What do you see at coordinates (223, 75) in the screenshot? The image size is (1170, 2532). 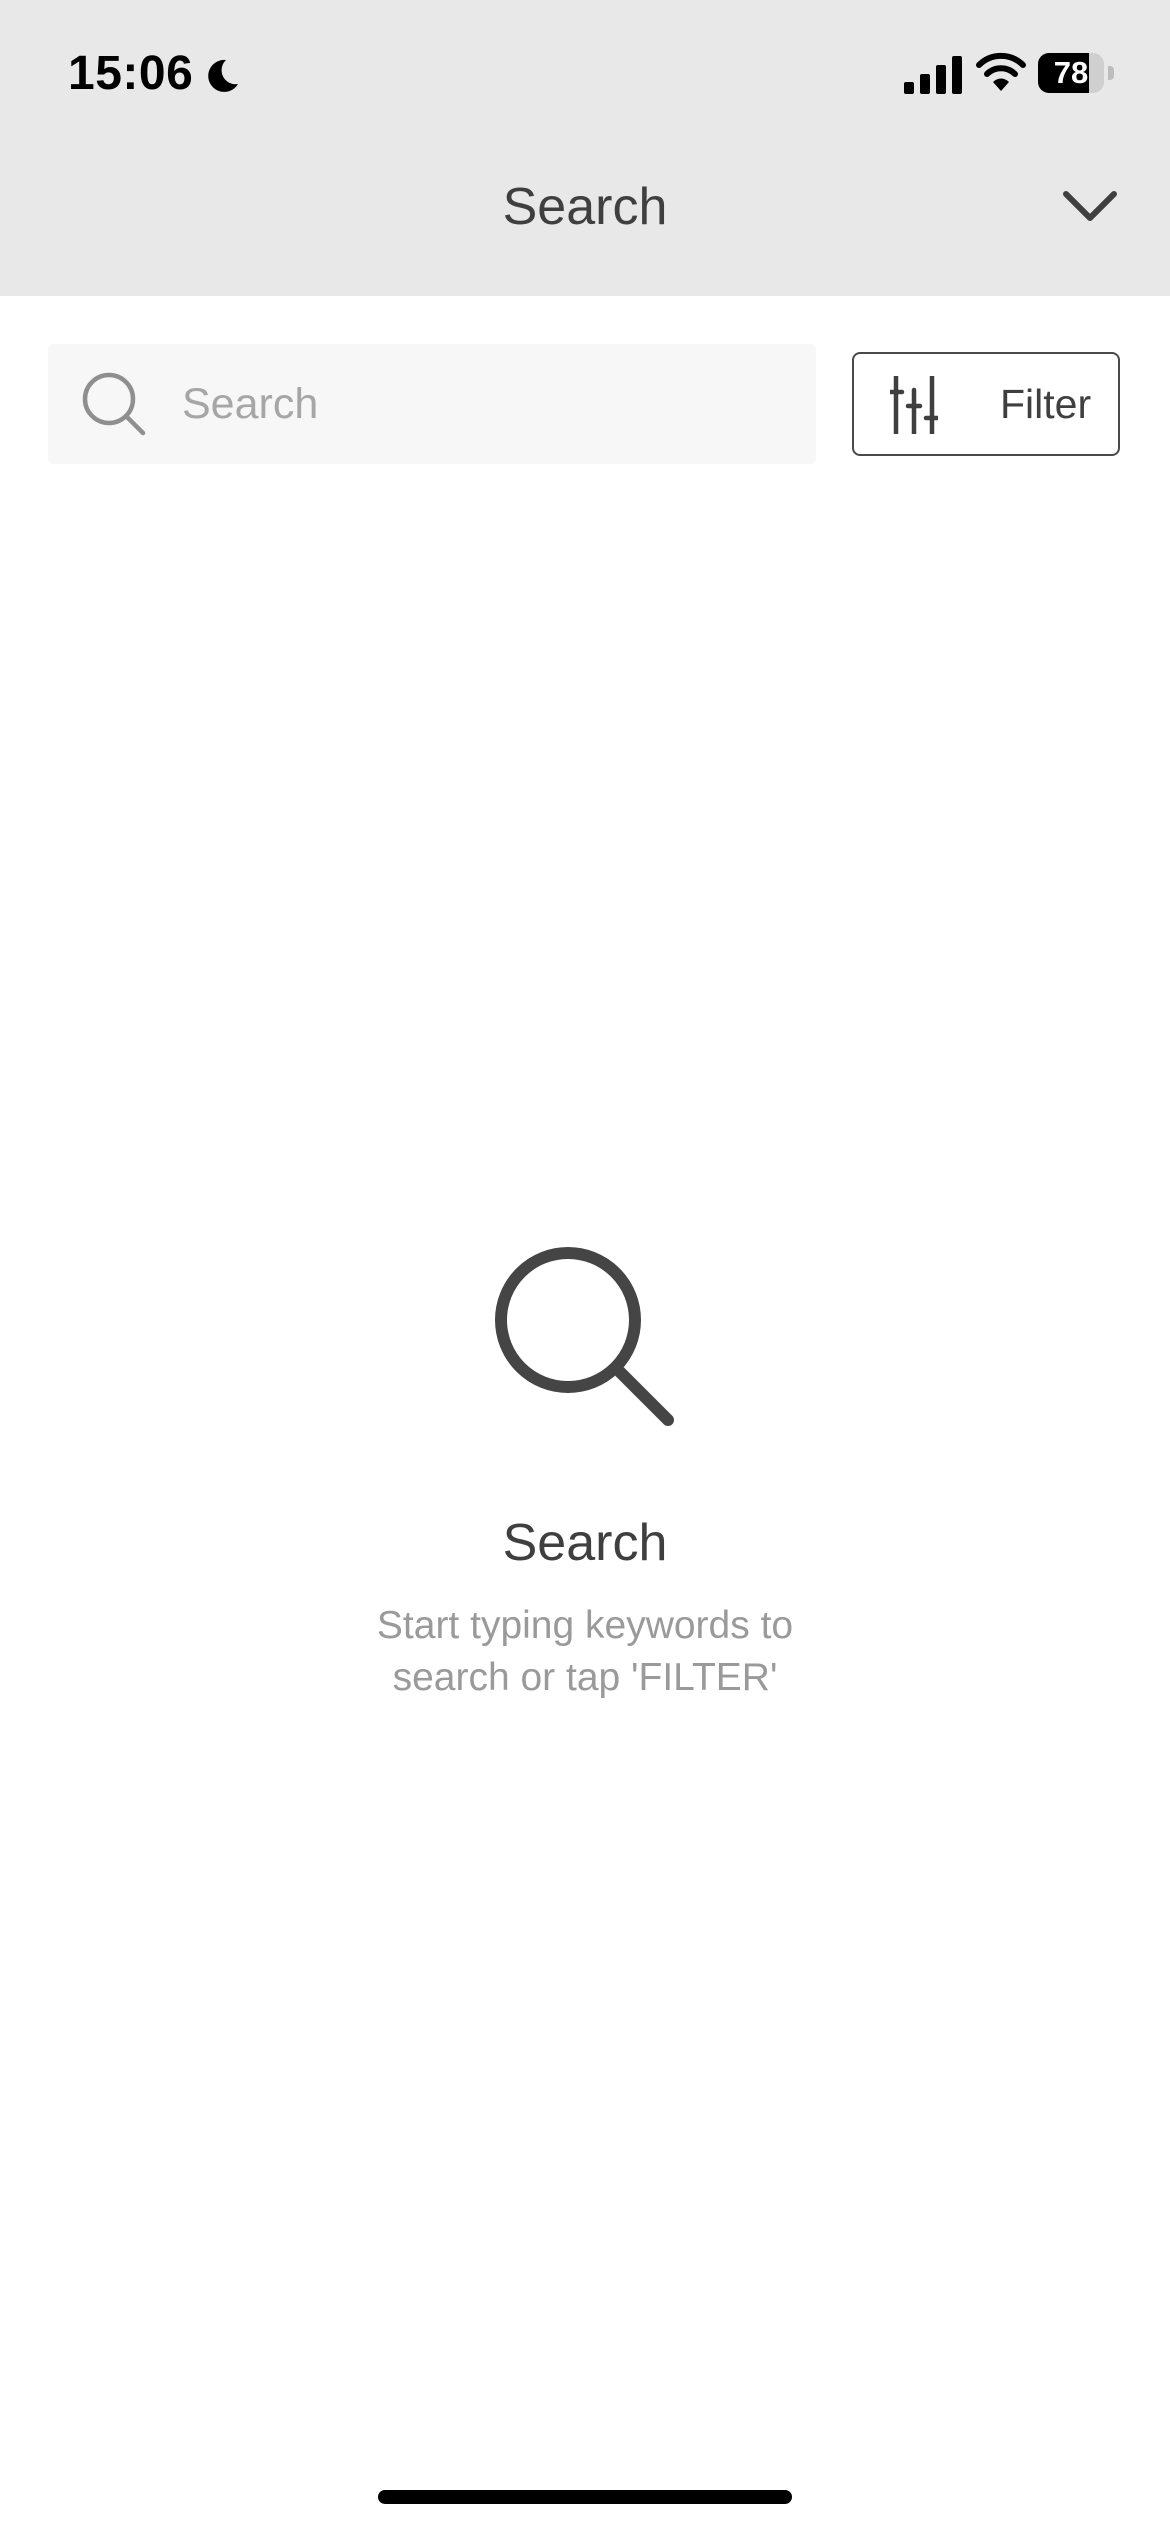 I see `moon-icon` at bounding box center [223, 75].